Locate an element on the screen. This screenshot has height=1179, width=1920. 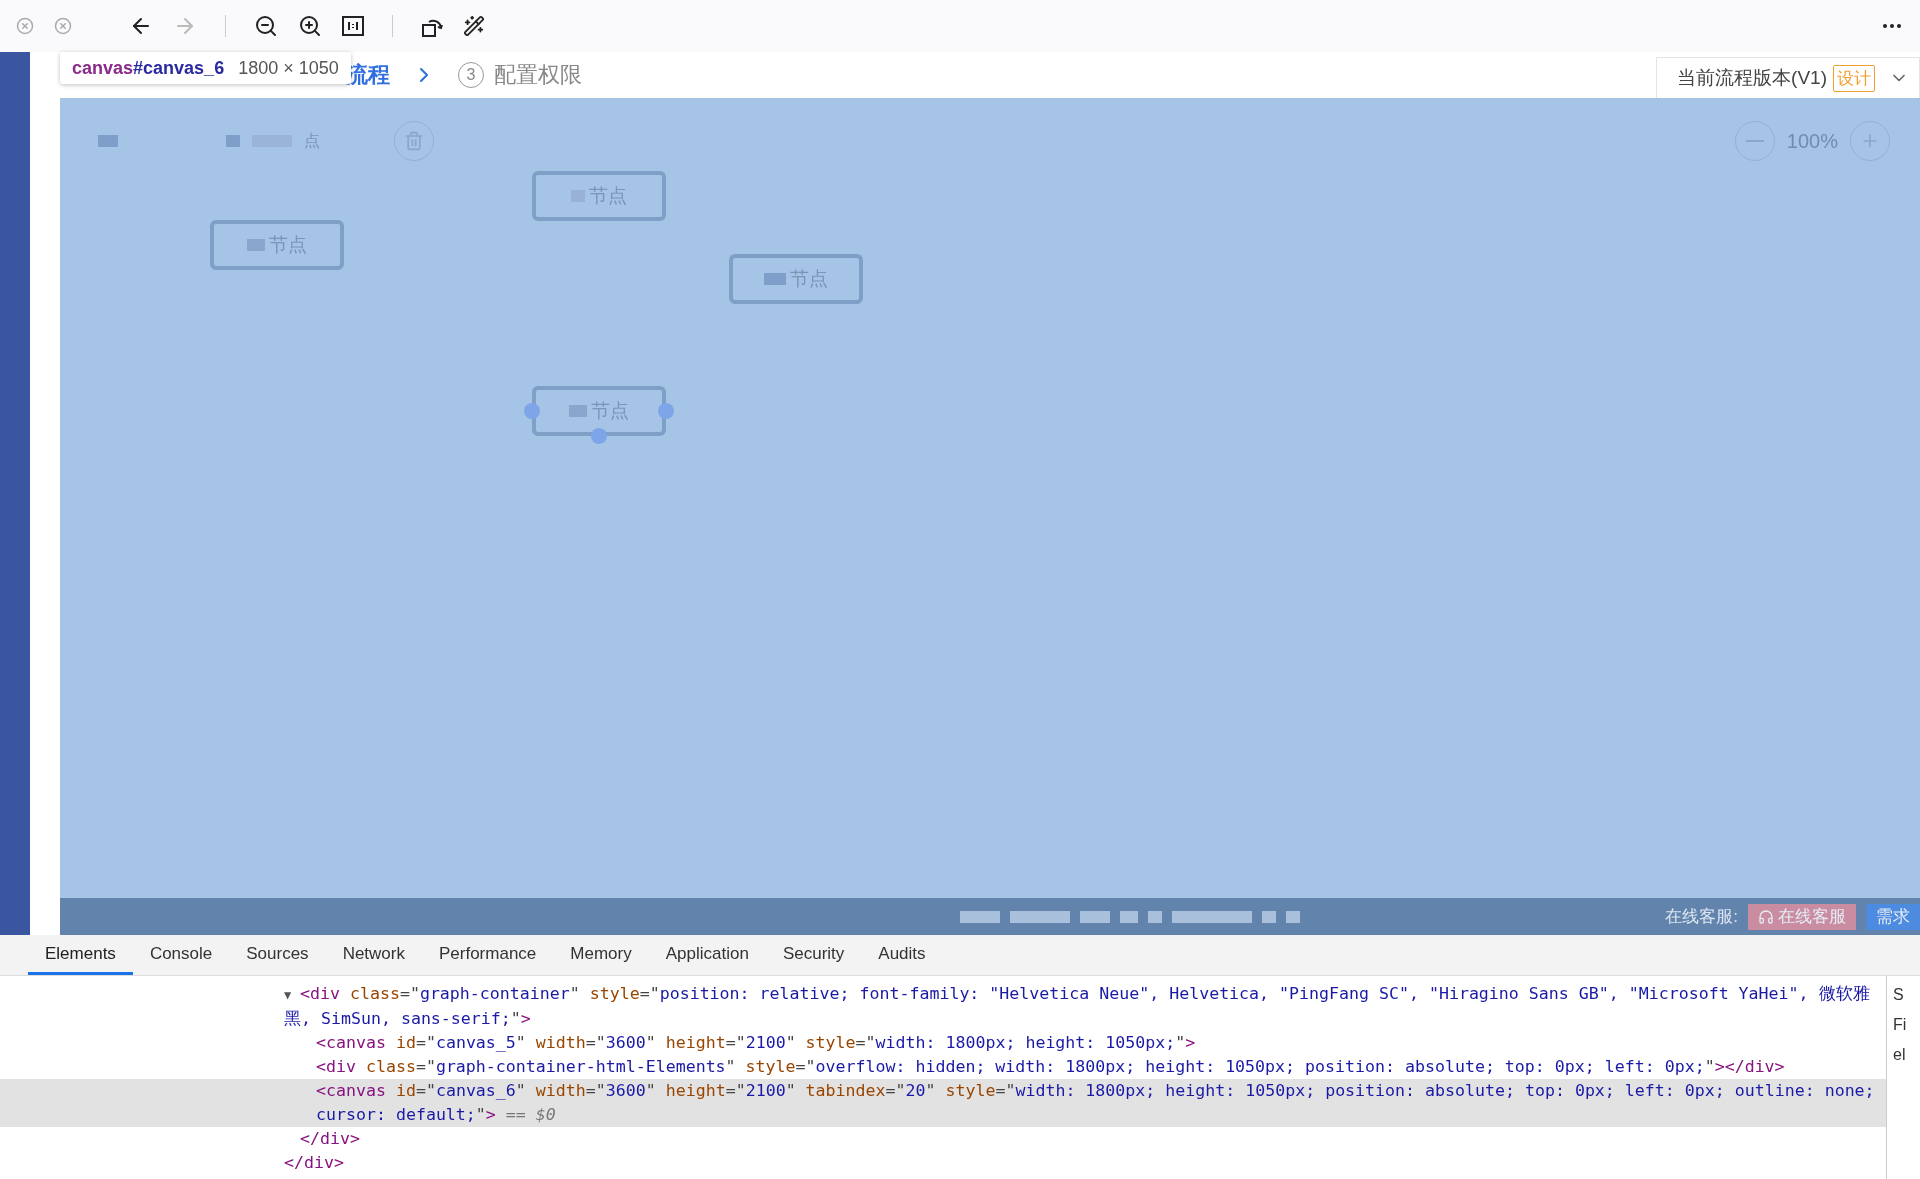
headset-icon is located at coordinates (1766, 916).